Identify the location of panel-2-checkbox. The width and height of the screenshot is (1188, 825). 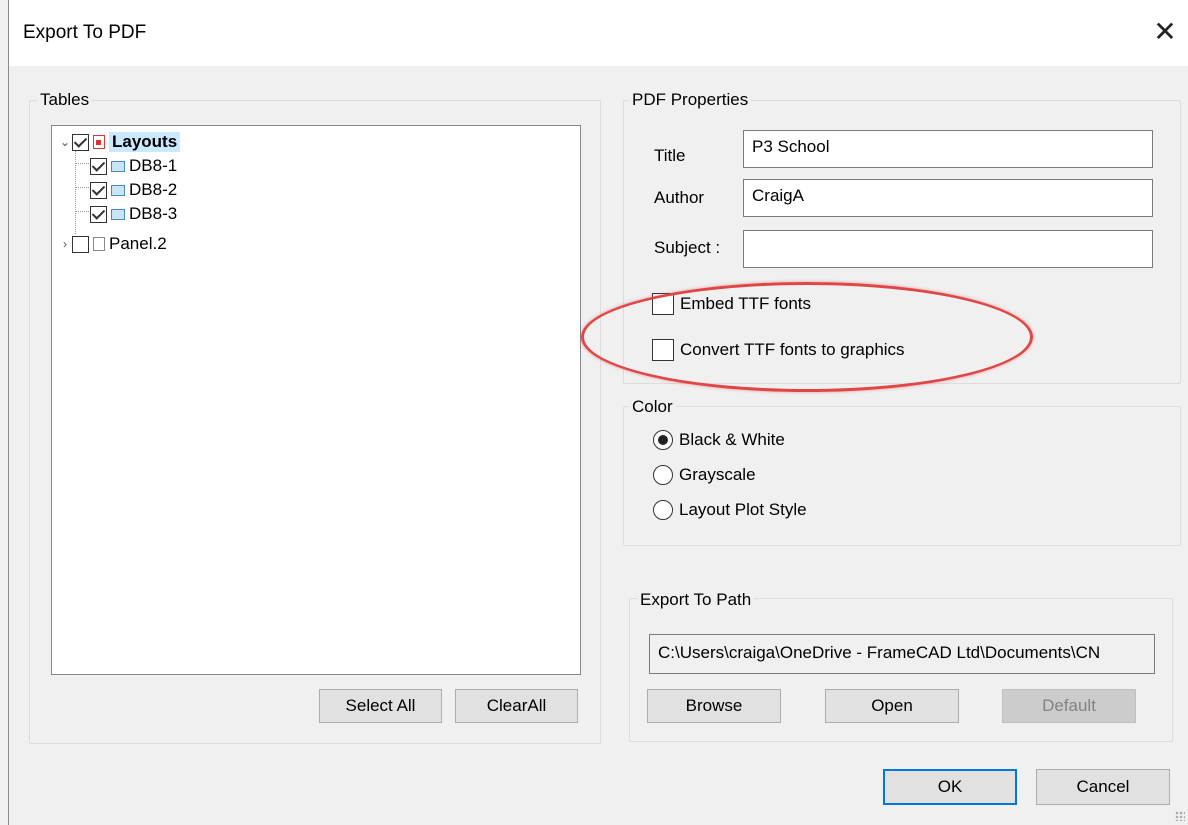
(80, 244).